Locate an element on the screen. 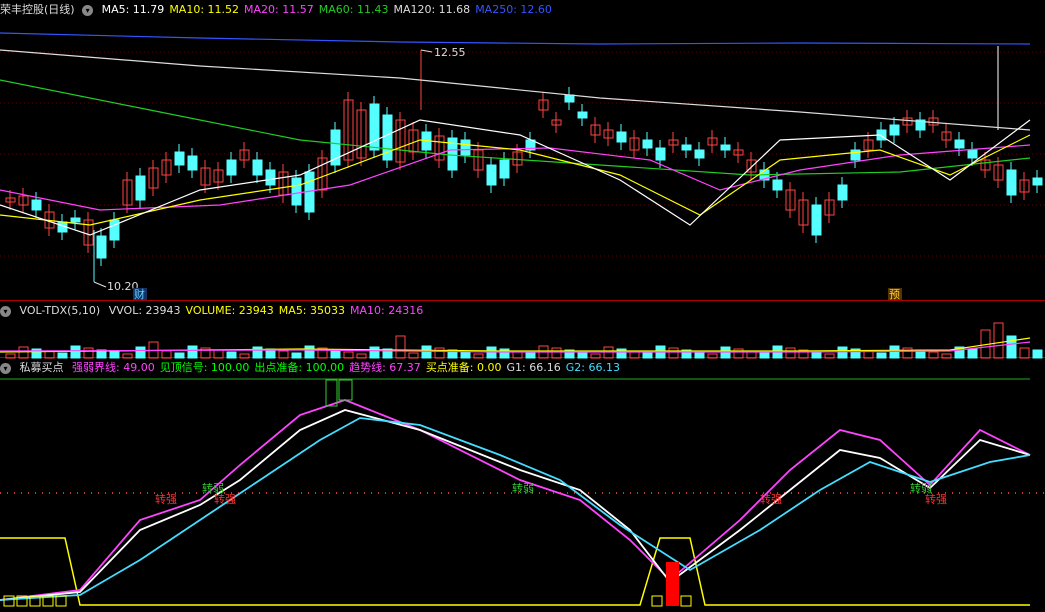 The image size is (1045, 612). signal-annotation-3: 转弱 is located at coordinates (523, 488).